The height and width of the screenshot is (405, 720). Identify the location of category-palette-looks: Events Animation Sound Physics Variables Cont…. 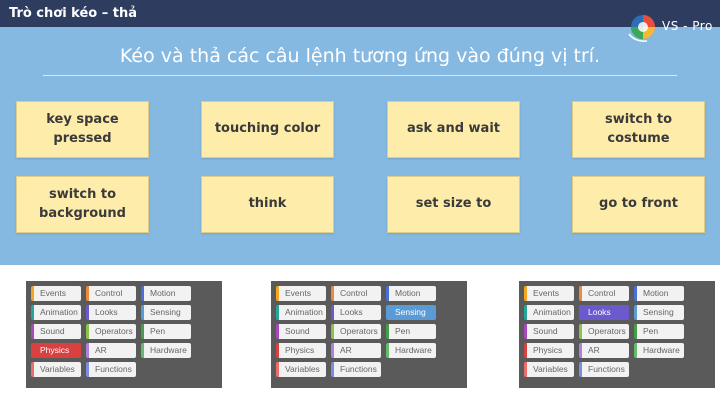
(617, 334).